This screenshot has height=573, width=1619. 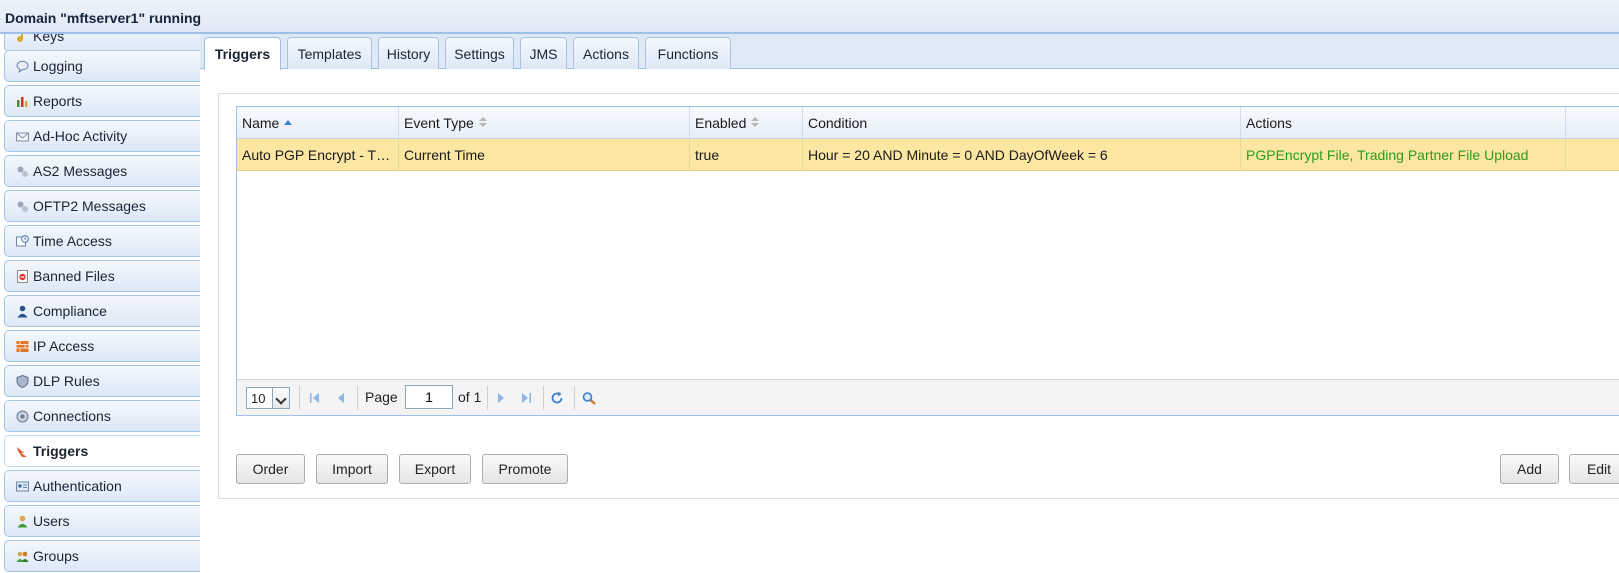 I want to click on refresh-icon, so click(x=557, y=398).